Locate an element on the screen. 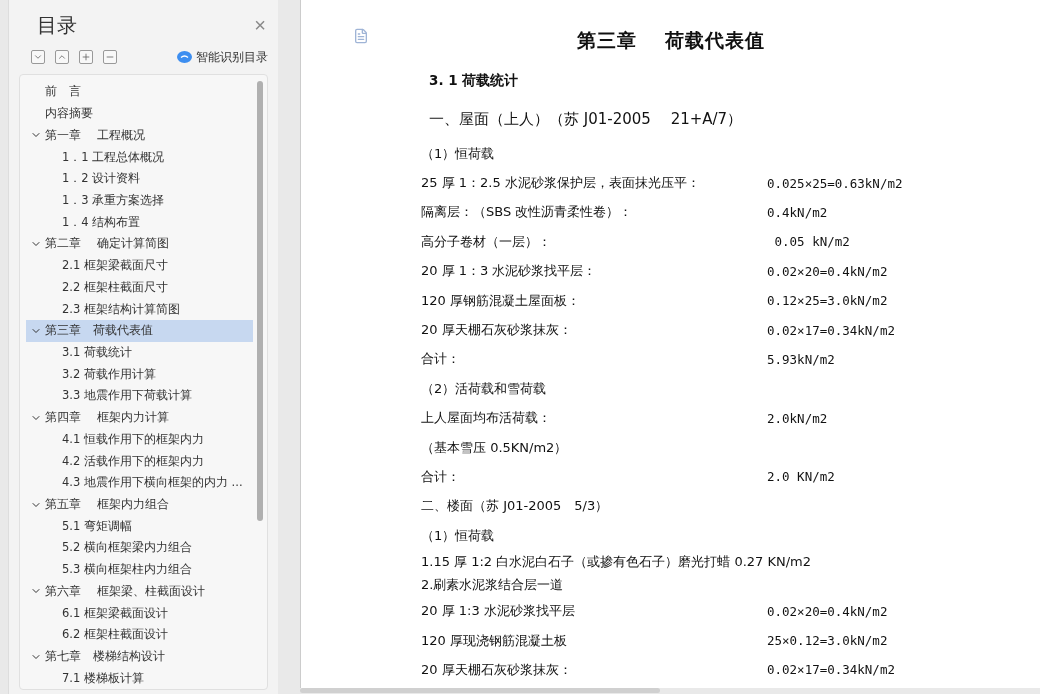 Image resolution: width=1040 pixels, height=694 pixels. outline-item: 2.1 框架梁截面尺寸 is located at coordinates (139, 265).